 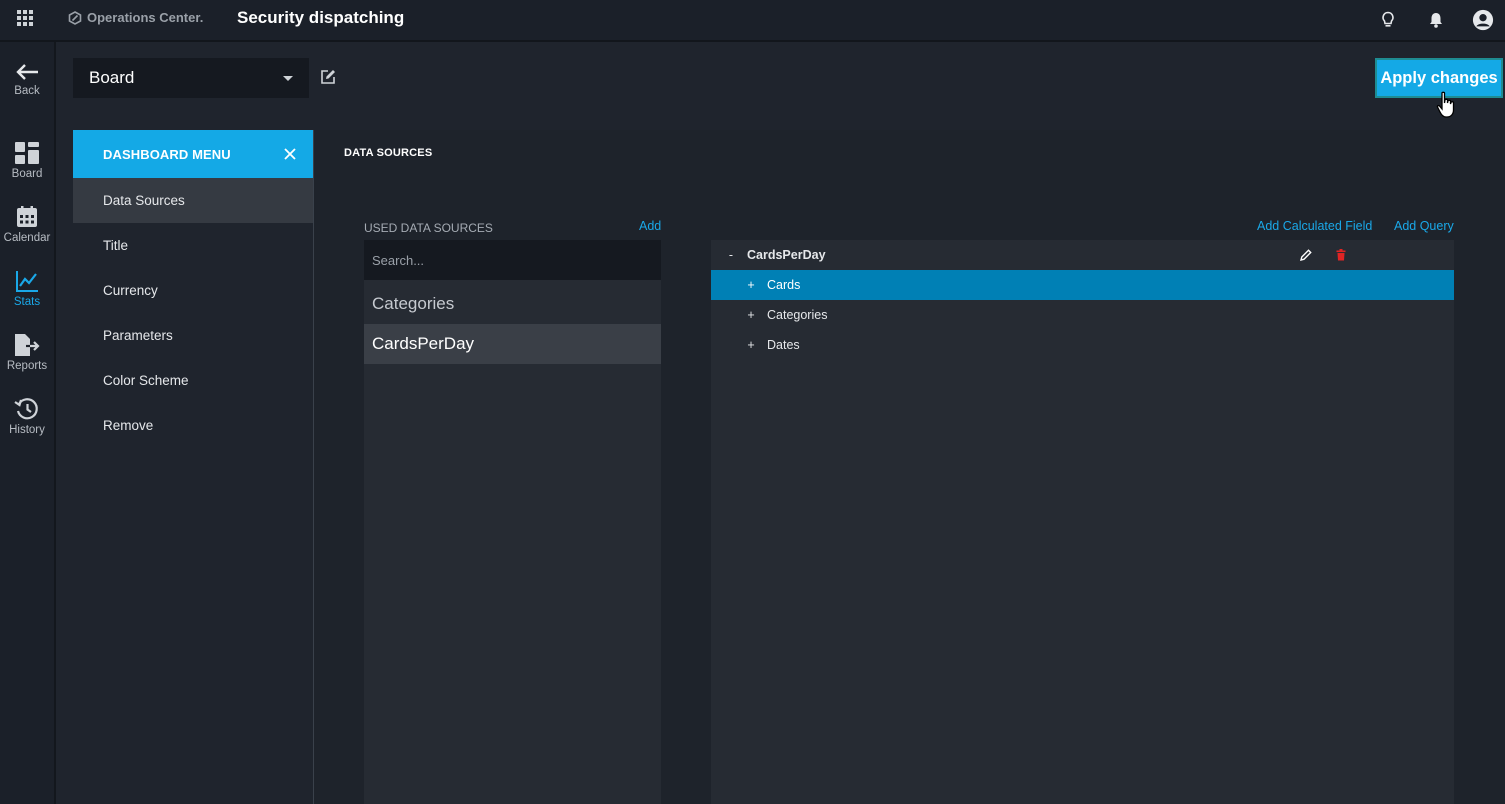 What do you see at coordinates (27, 366) in the screenshot?
I see `nav-label: Reports` at bounding box center [27, 366].